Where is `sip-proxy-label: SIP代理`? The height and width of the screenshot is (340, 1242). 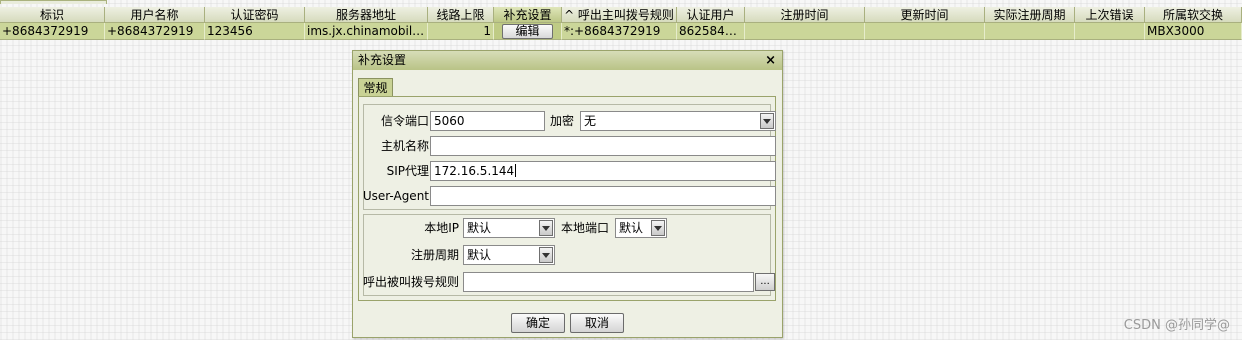 sip-proxy-label: SIP代理 is located at coordinates (407, 171).